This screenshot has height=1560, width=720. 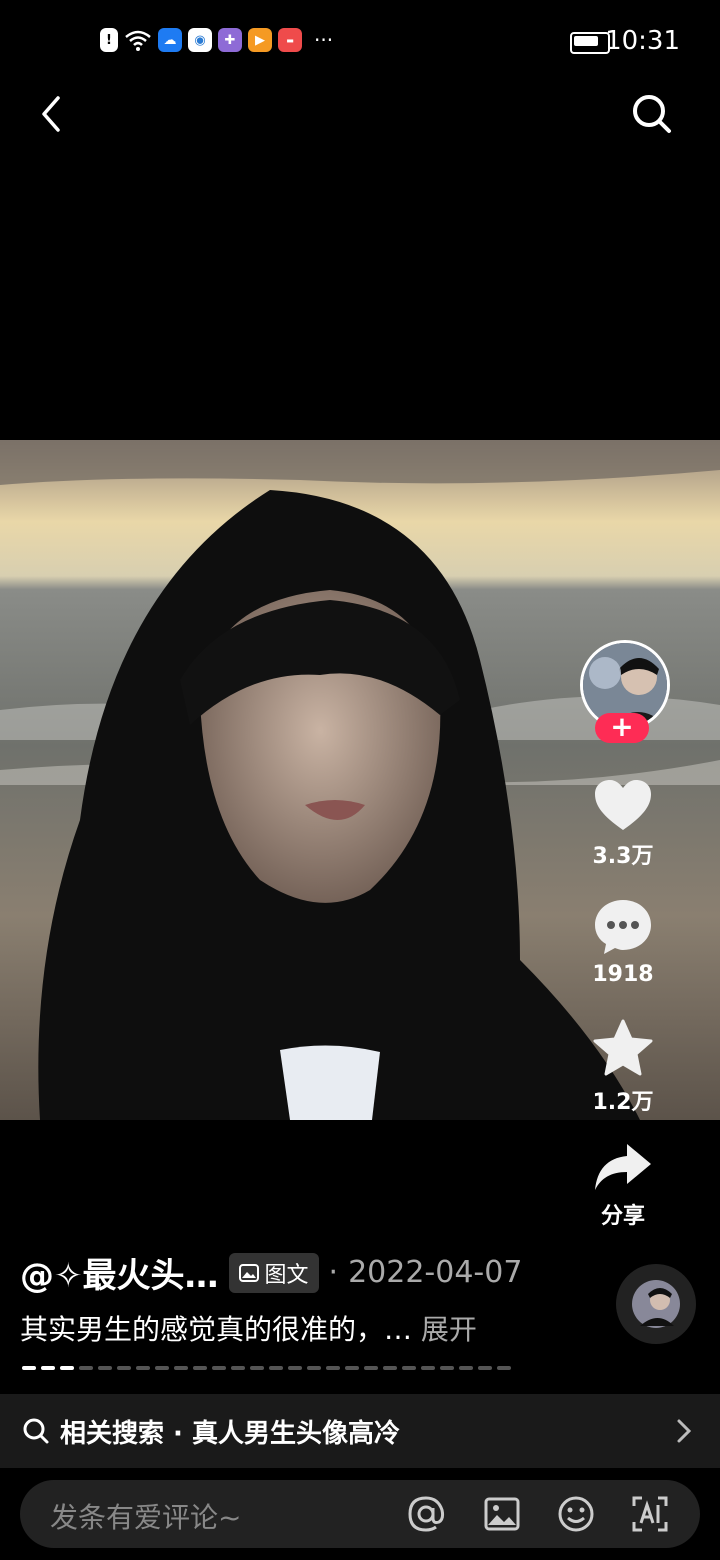 I want to click on related-search-bar: 相关搜索 · 真人男生头像高冷, so click(x=360, y=1431).